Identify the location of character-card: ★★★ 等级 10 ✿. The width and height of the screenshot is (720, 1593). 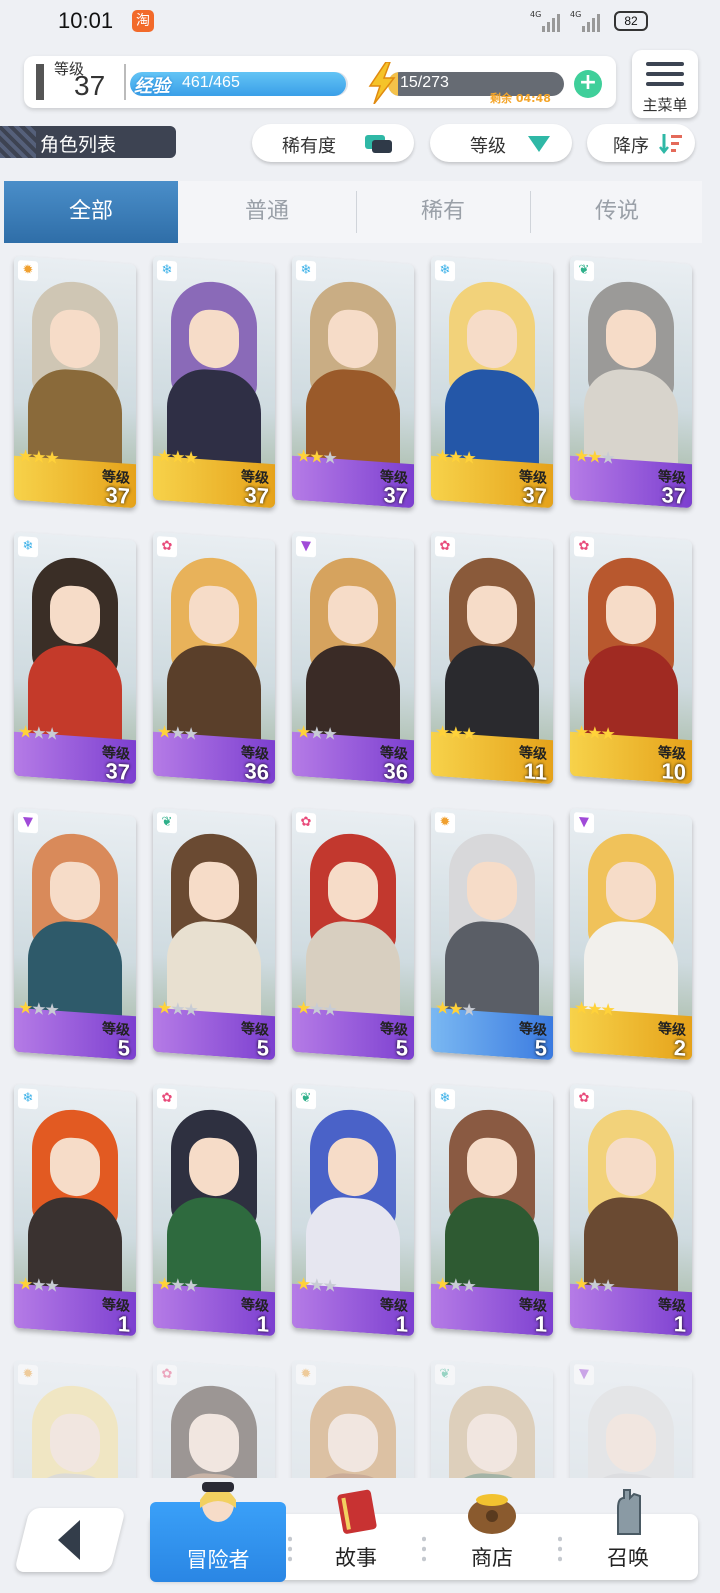
(631, 658).